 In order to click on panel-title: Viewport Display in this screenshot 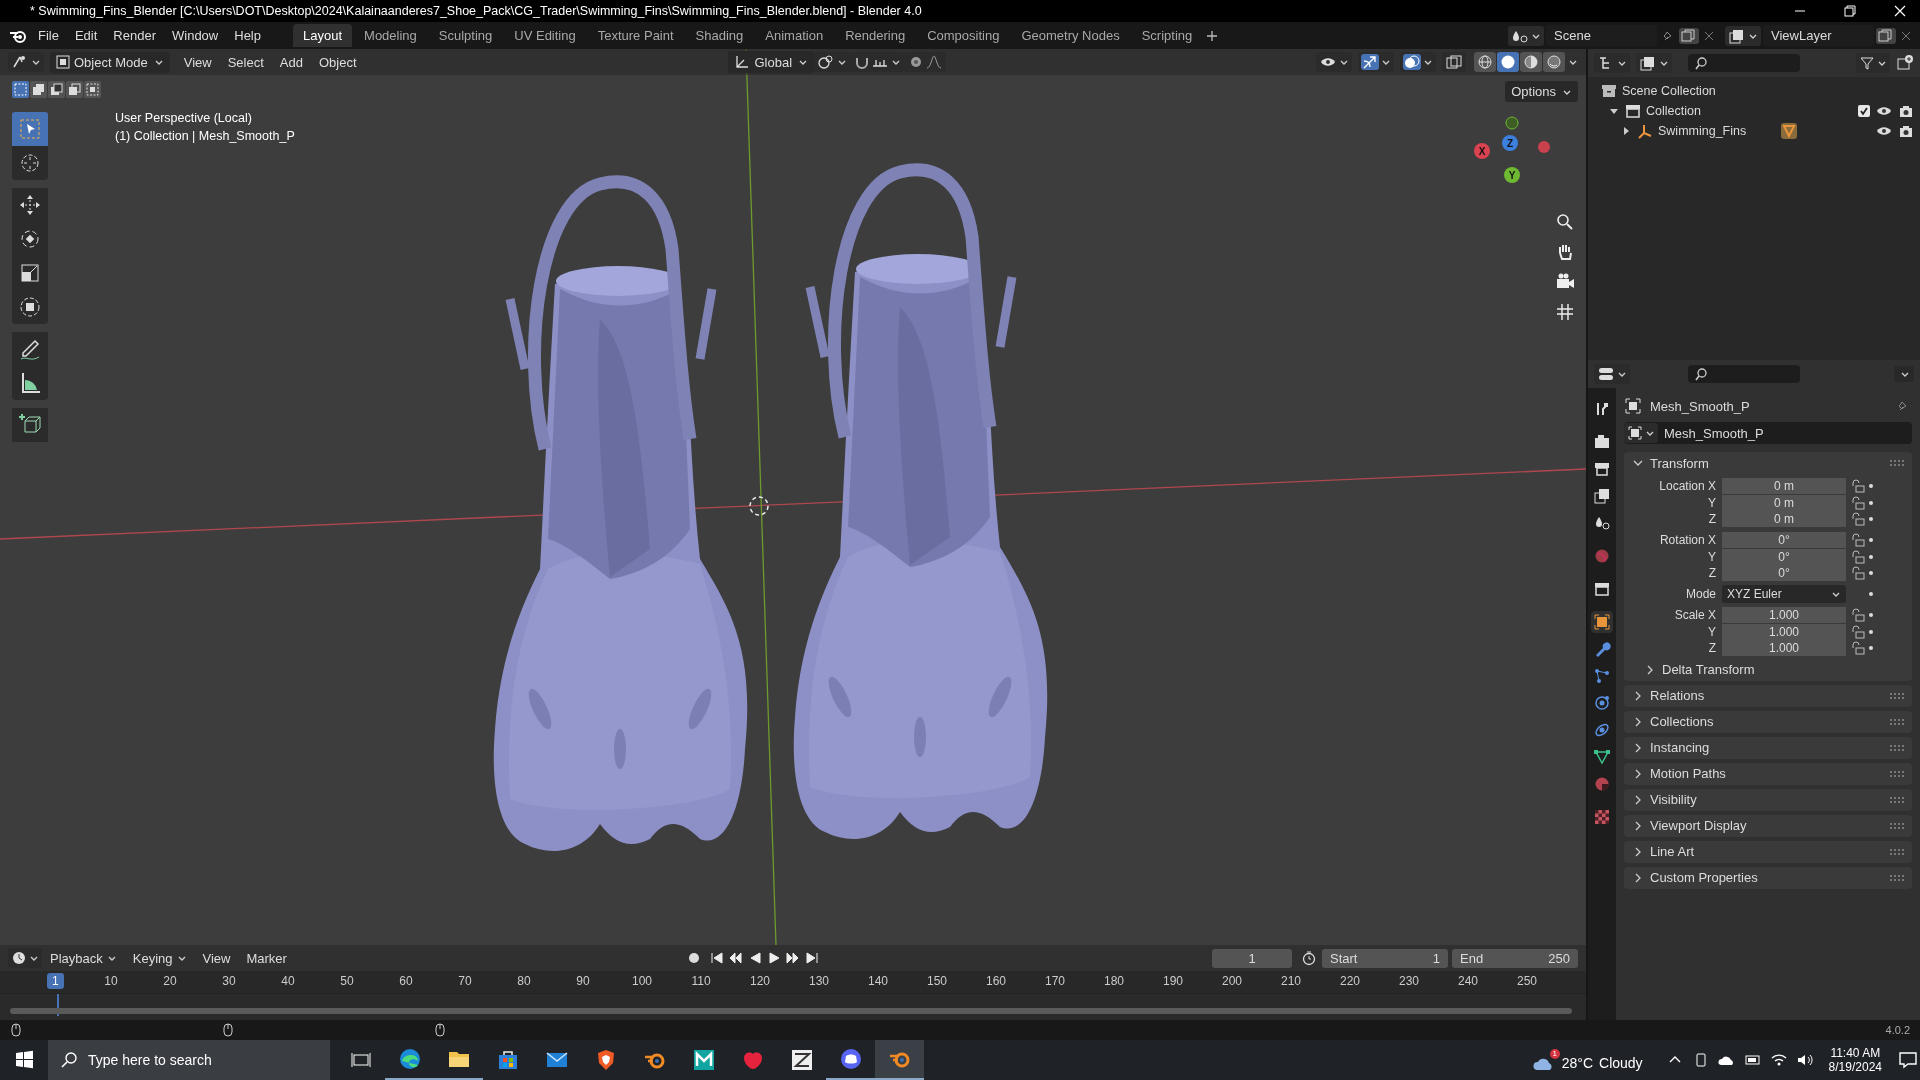, I will do `click(1698, 825)`.